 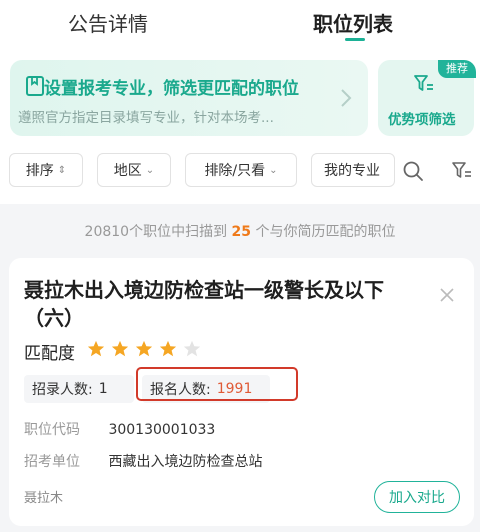 I want to click on sort-dropdown: 排序 ⇕, so click(x=46, y=170).